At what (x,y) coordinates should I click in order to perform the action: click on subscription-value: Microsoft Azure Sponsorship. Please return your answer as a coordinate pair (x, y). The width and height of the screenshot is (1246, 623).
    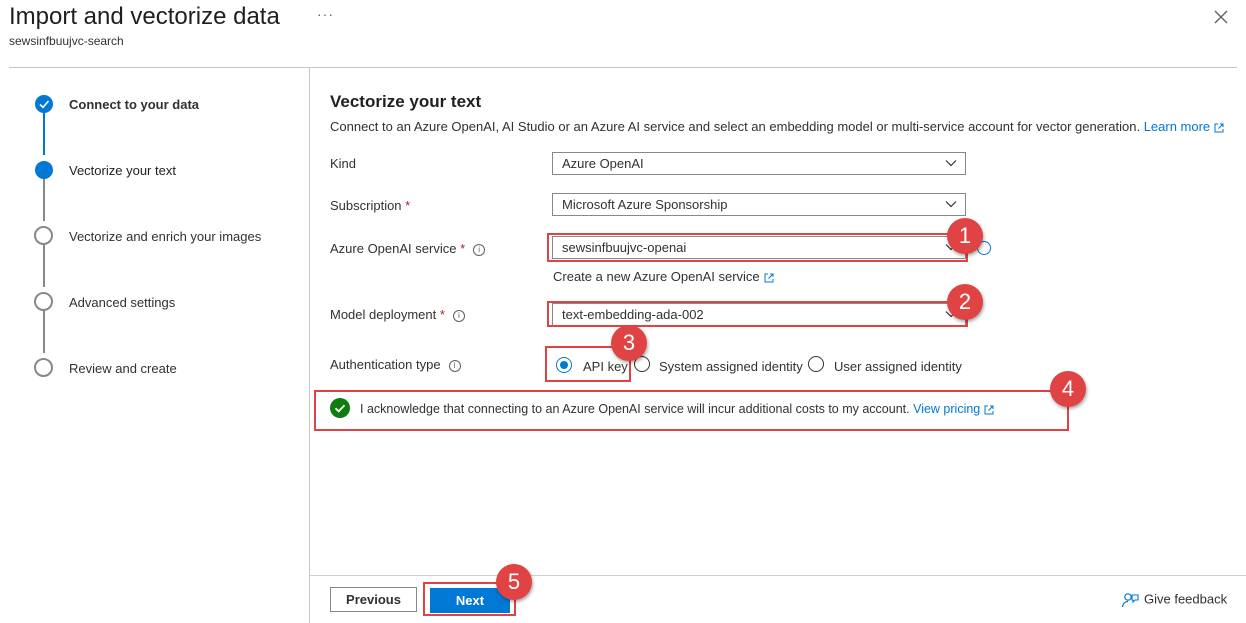
    Looking at the image, I should click on (645, 204).